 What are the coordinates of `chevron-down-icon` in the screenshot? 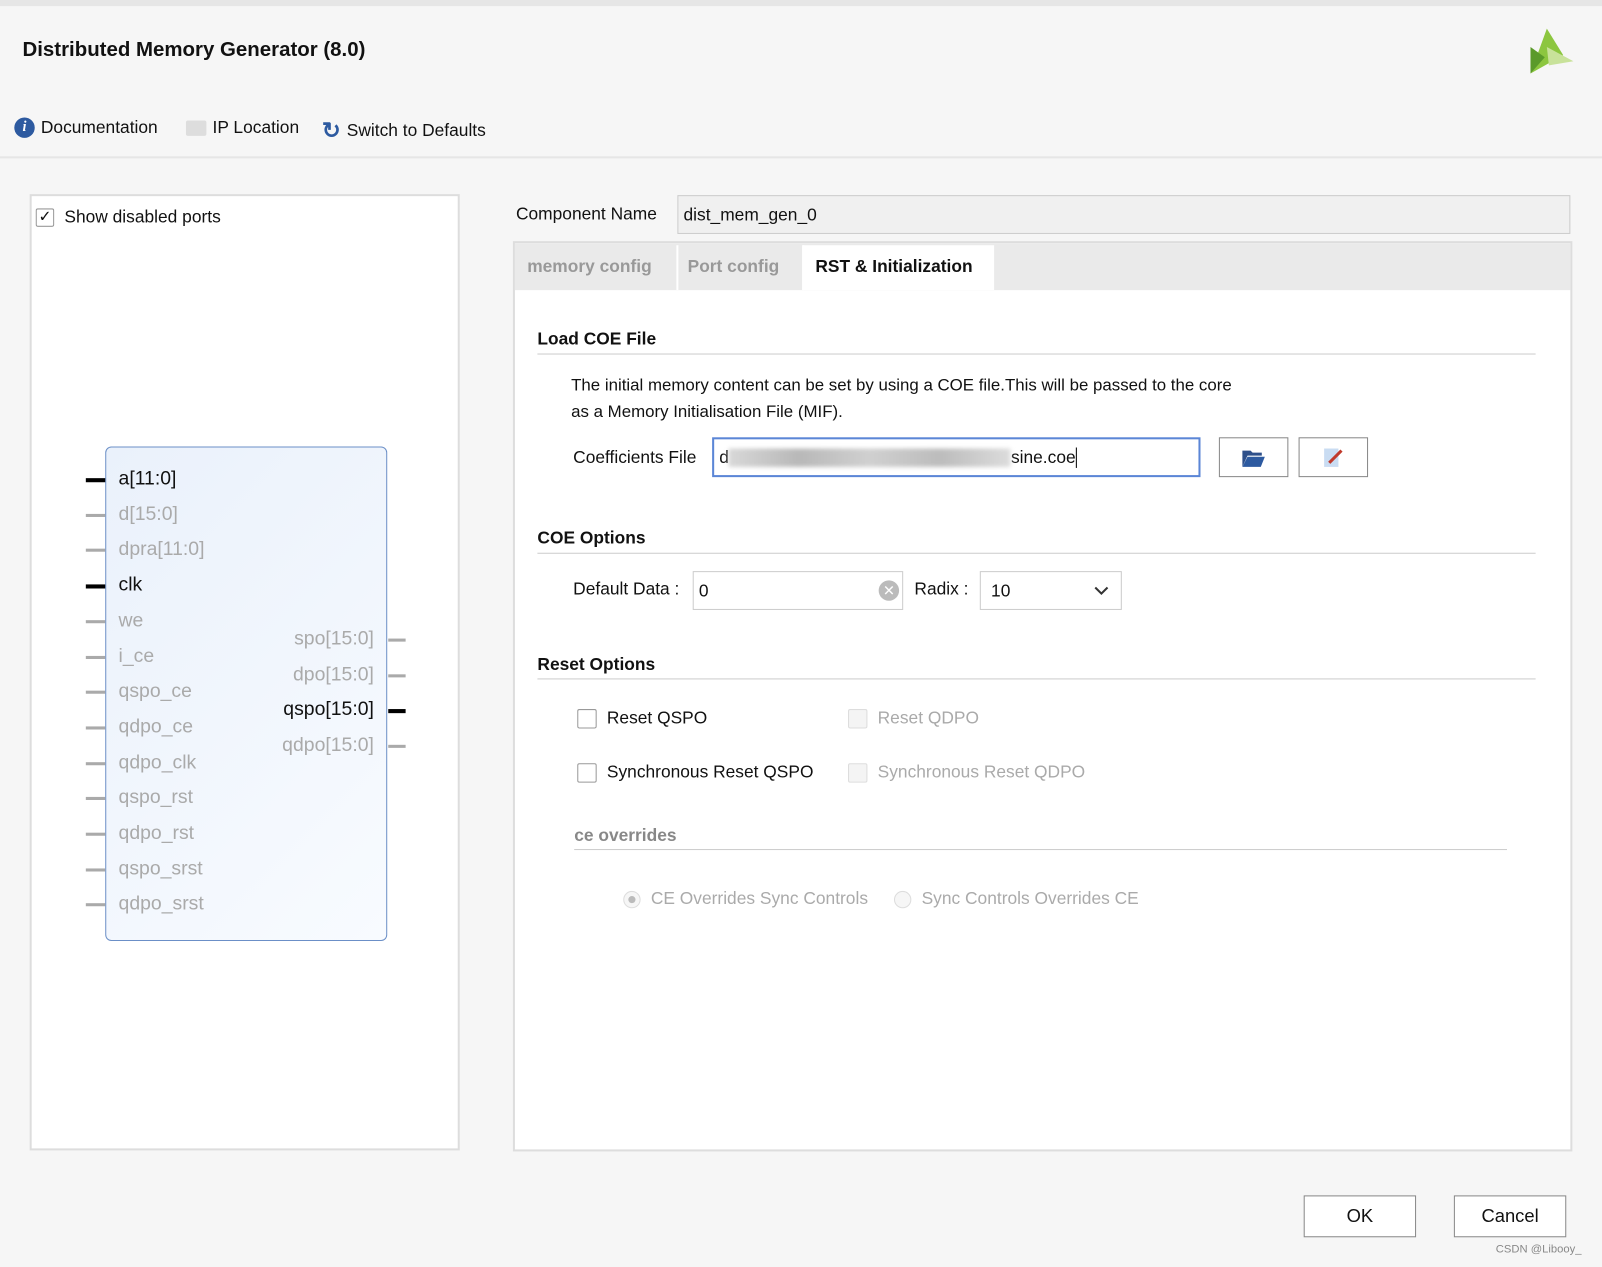 It's located at (1101, 591).